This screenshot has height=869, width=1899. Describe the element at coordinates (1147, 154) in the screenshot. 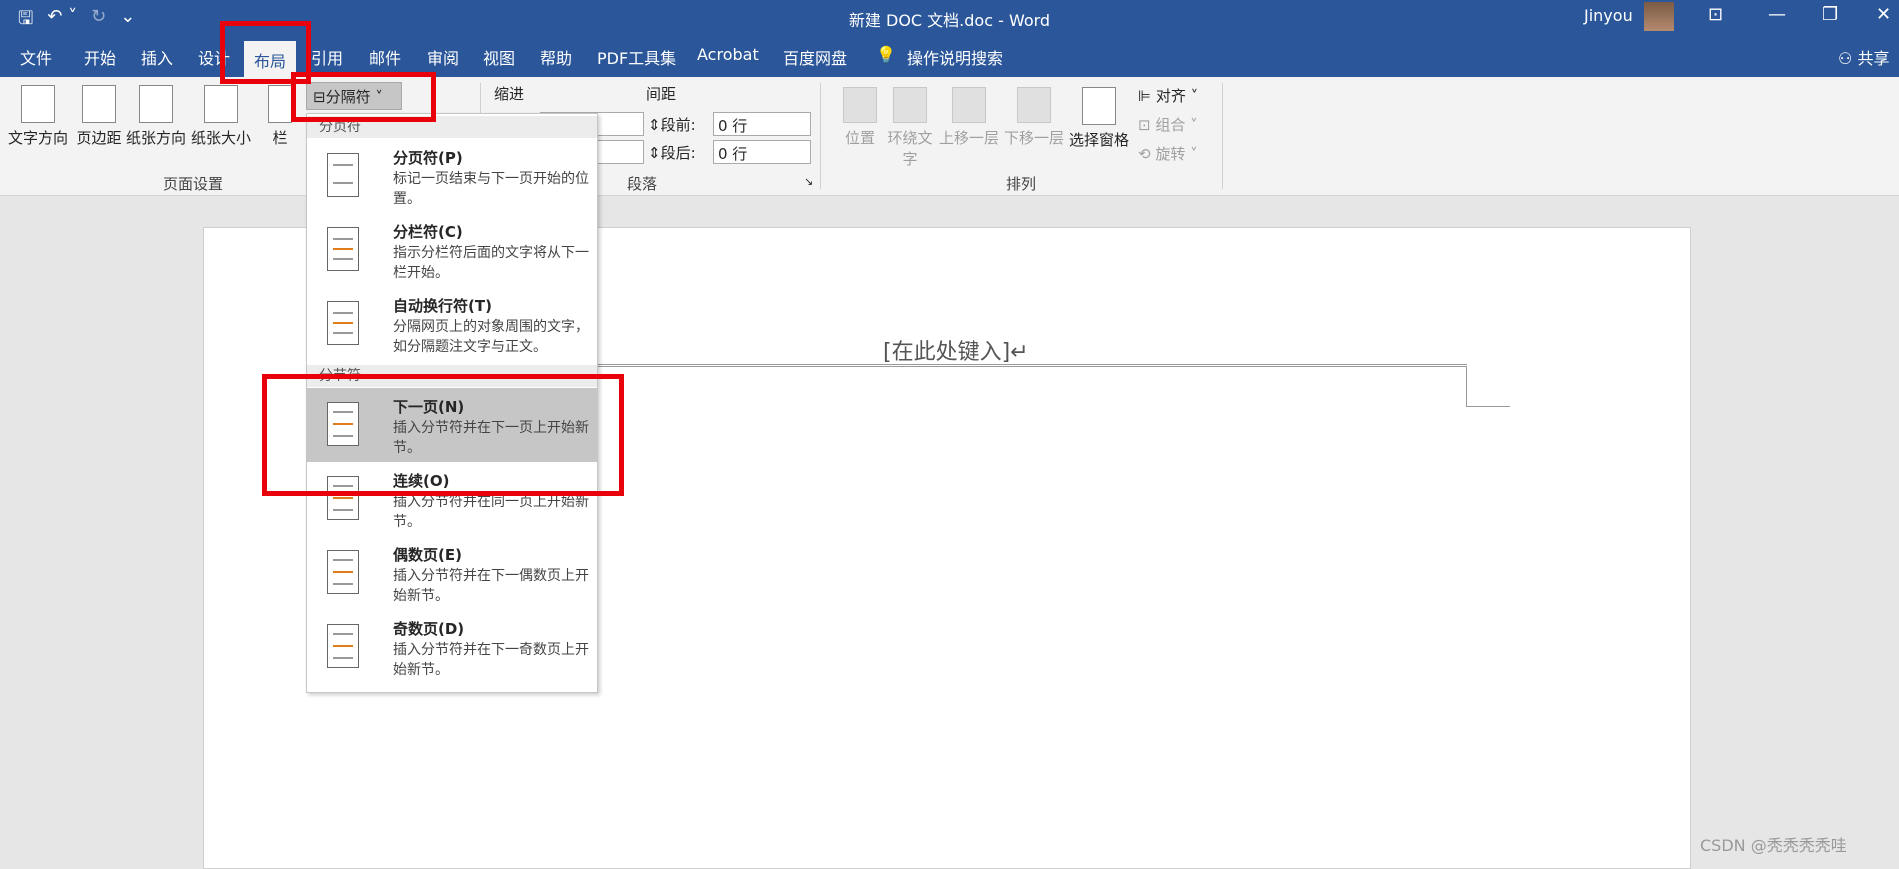

I see `rotate-icon: ⟲` at that location.